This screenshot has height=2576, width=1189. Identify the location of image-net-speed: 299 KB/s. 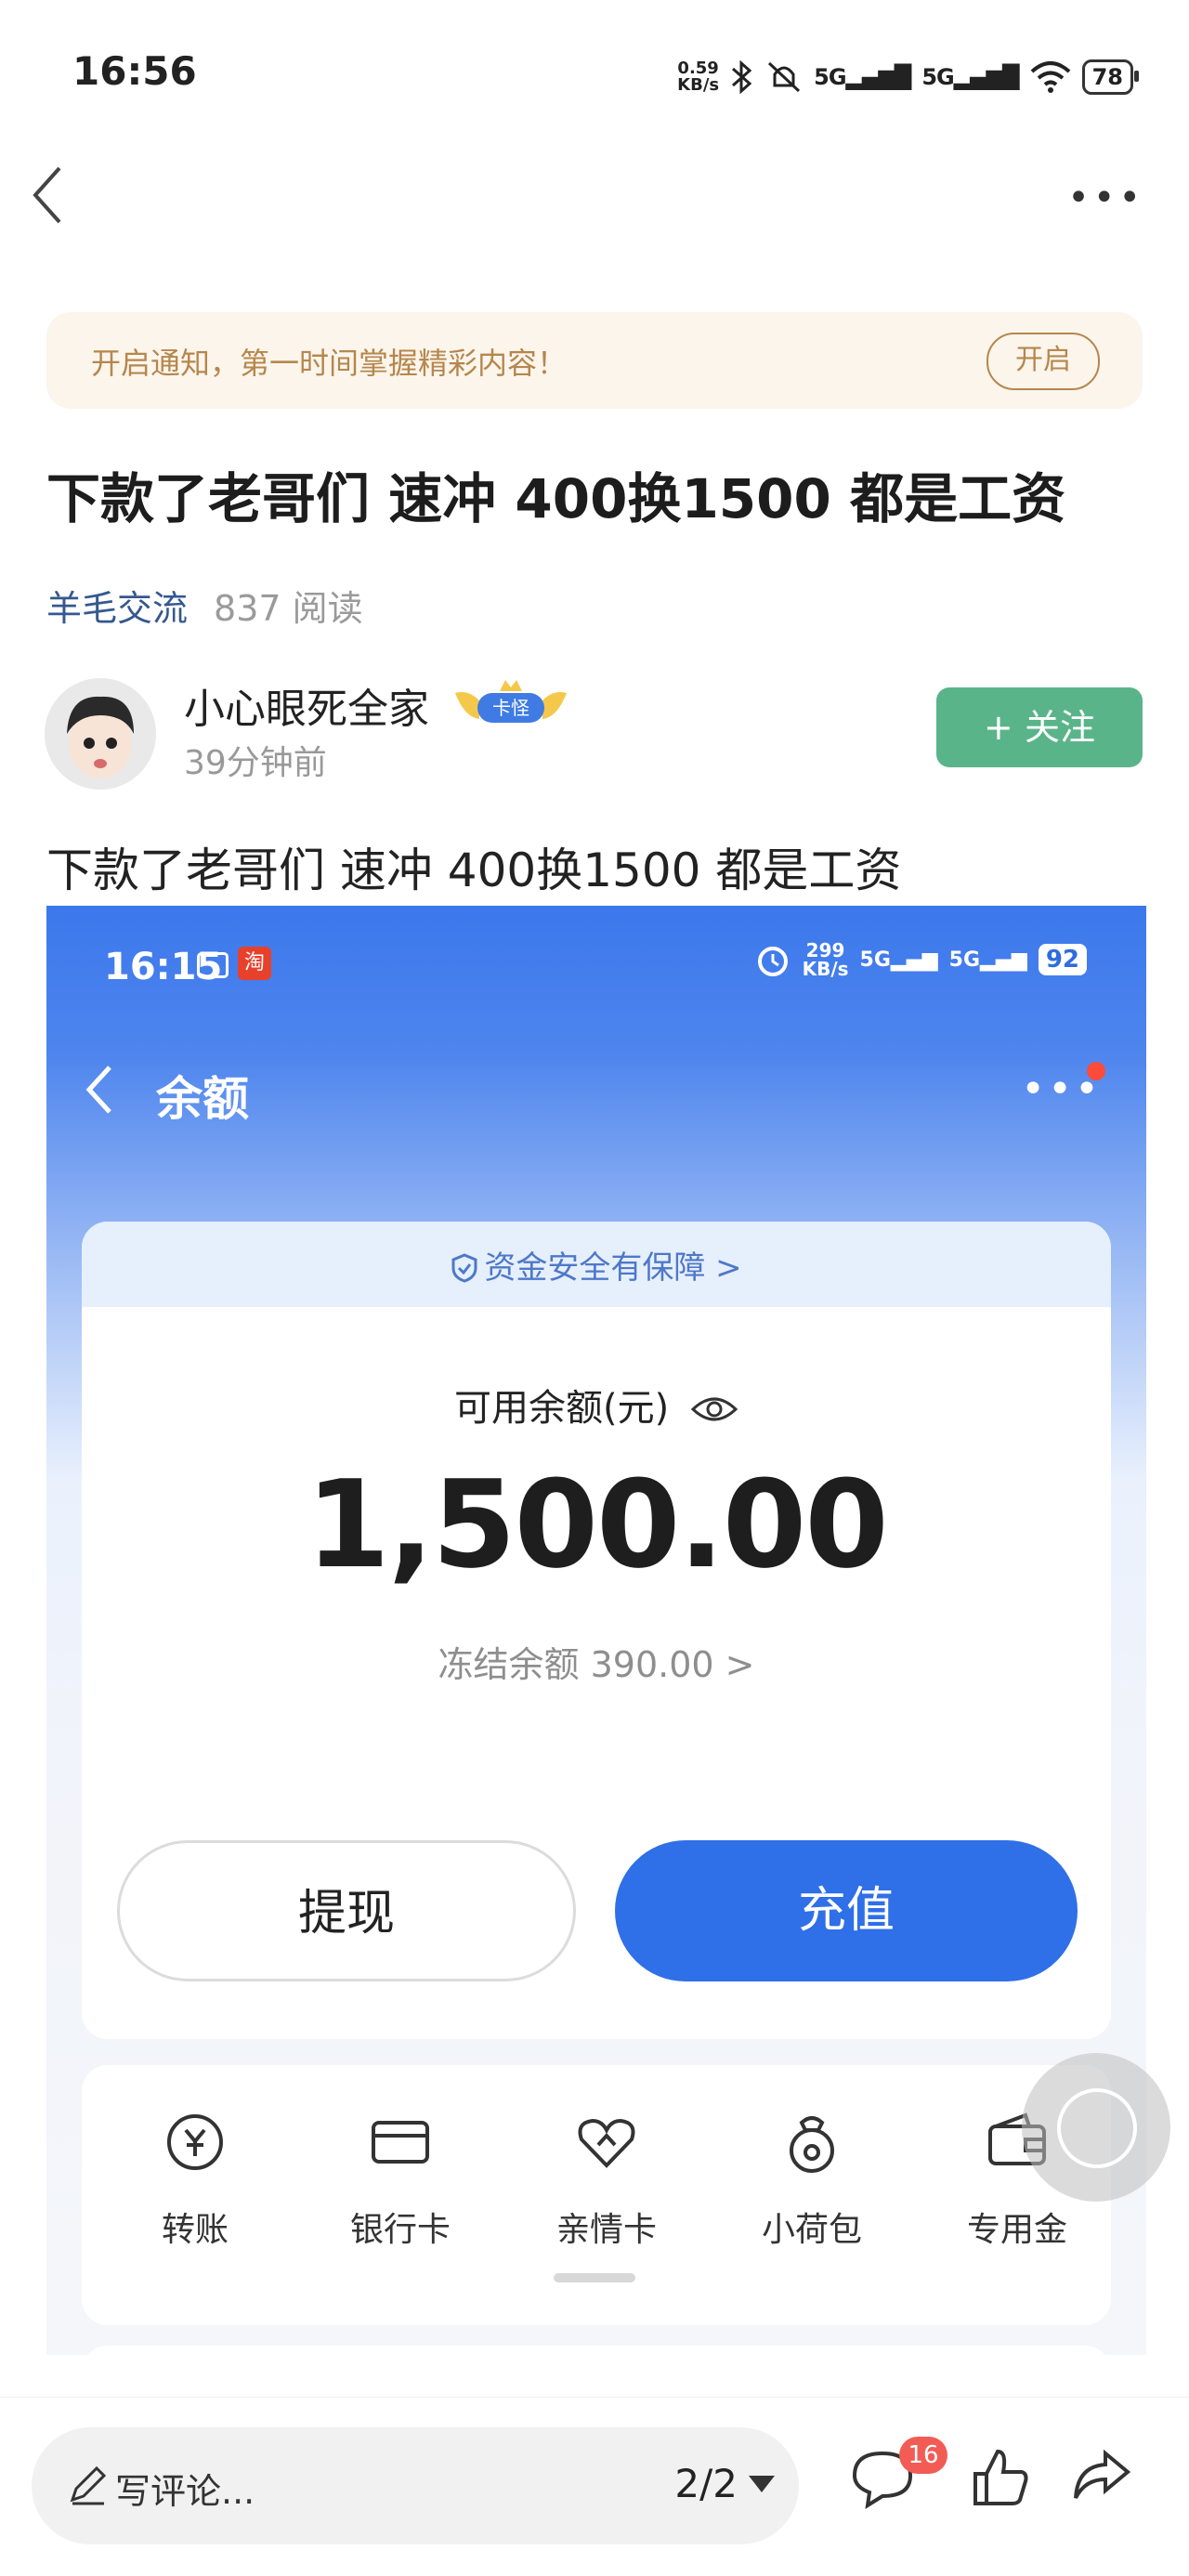
(826, 959).